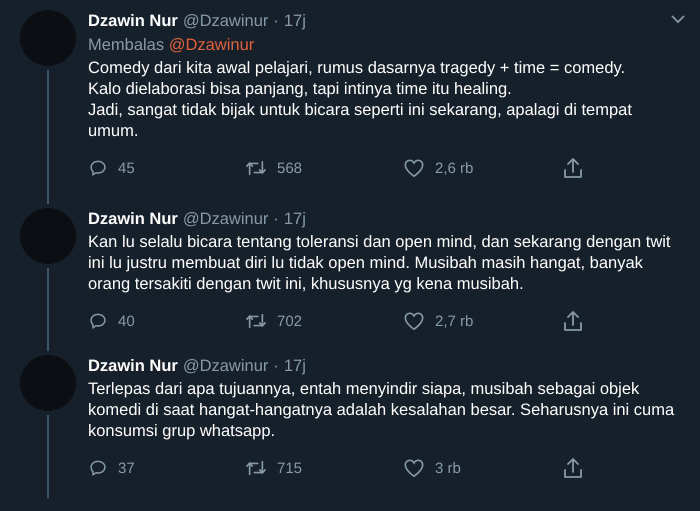  Describe the element at coordinates (382, 410) in the screenshot. I see `tweet-text: Terlepas dari apa tujuannya, entah menyindir siapa, musibah sebagai objek komedi di saat hangat-hangatnya adalah kesalahan besar. Seharusnya ini cuma konsumsi grup whatsapp.` at that location.